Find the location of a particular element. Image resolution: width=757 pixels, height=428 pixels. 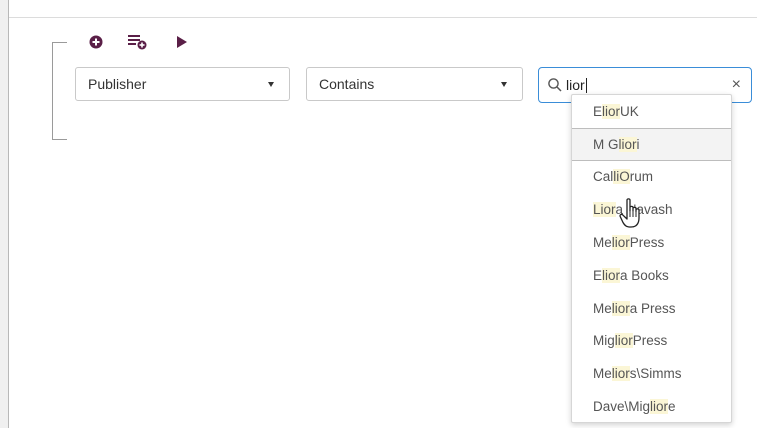

suggestion-text-pre: Cal is located at coordinates (603, 177).